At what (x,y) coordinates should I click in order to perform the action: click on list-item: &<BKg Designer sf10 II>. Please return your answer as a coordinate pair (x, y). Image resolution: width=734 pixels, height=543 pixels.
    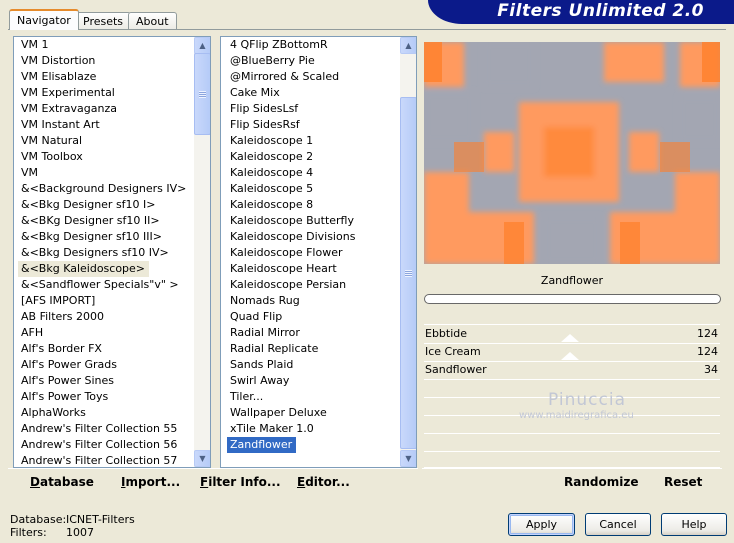
    Looking at the image, I should click on (89, 220).